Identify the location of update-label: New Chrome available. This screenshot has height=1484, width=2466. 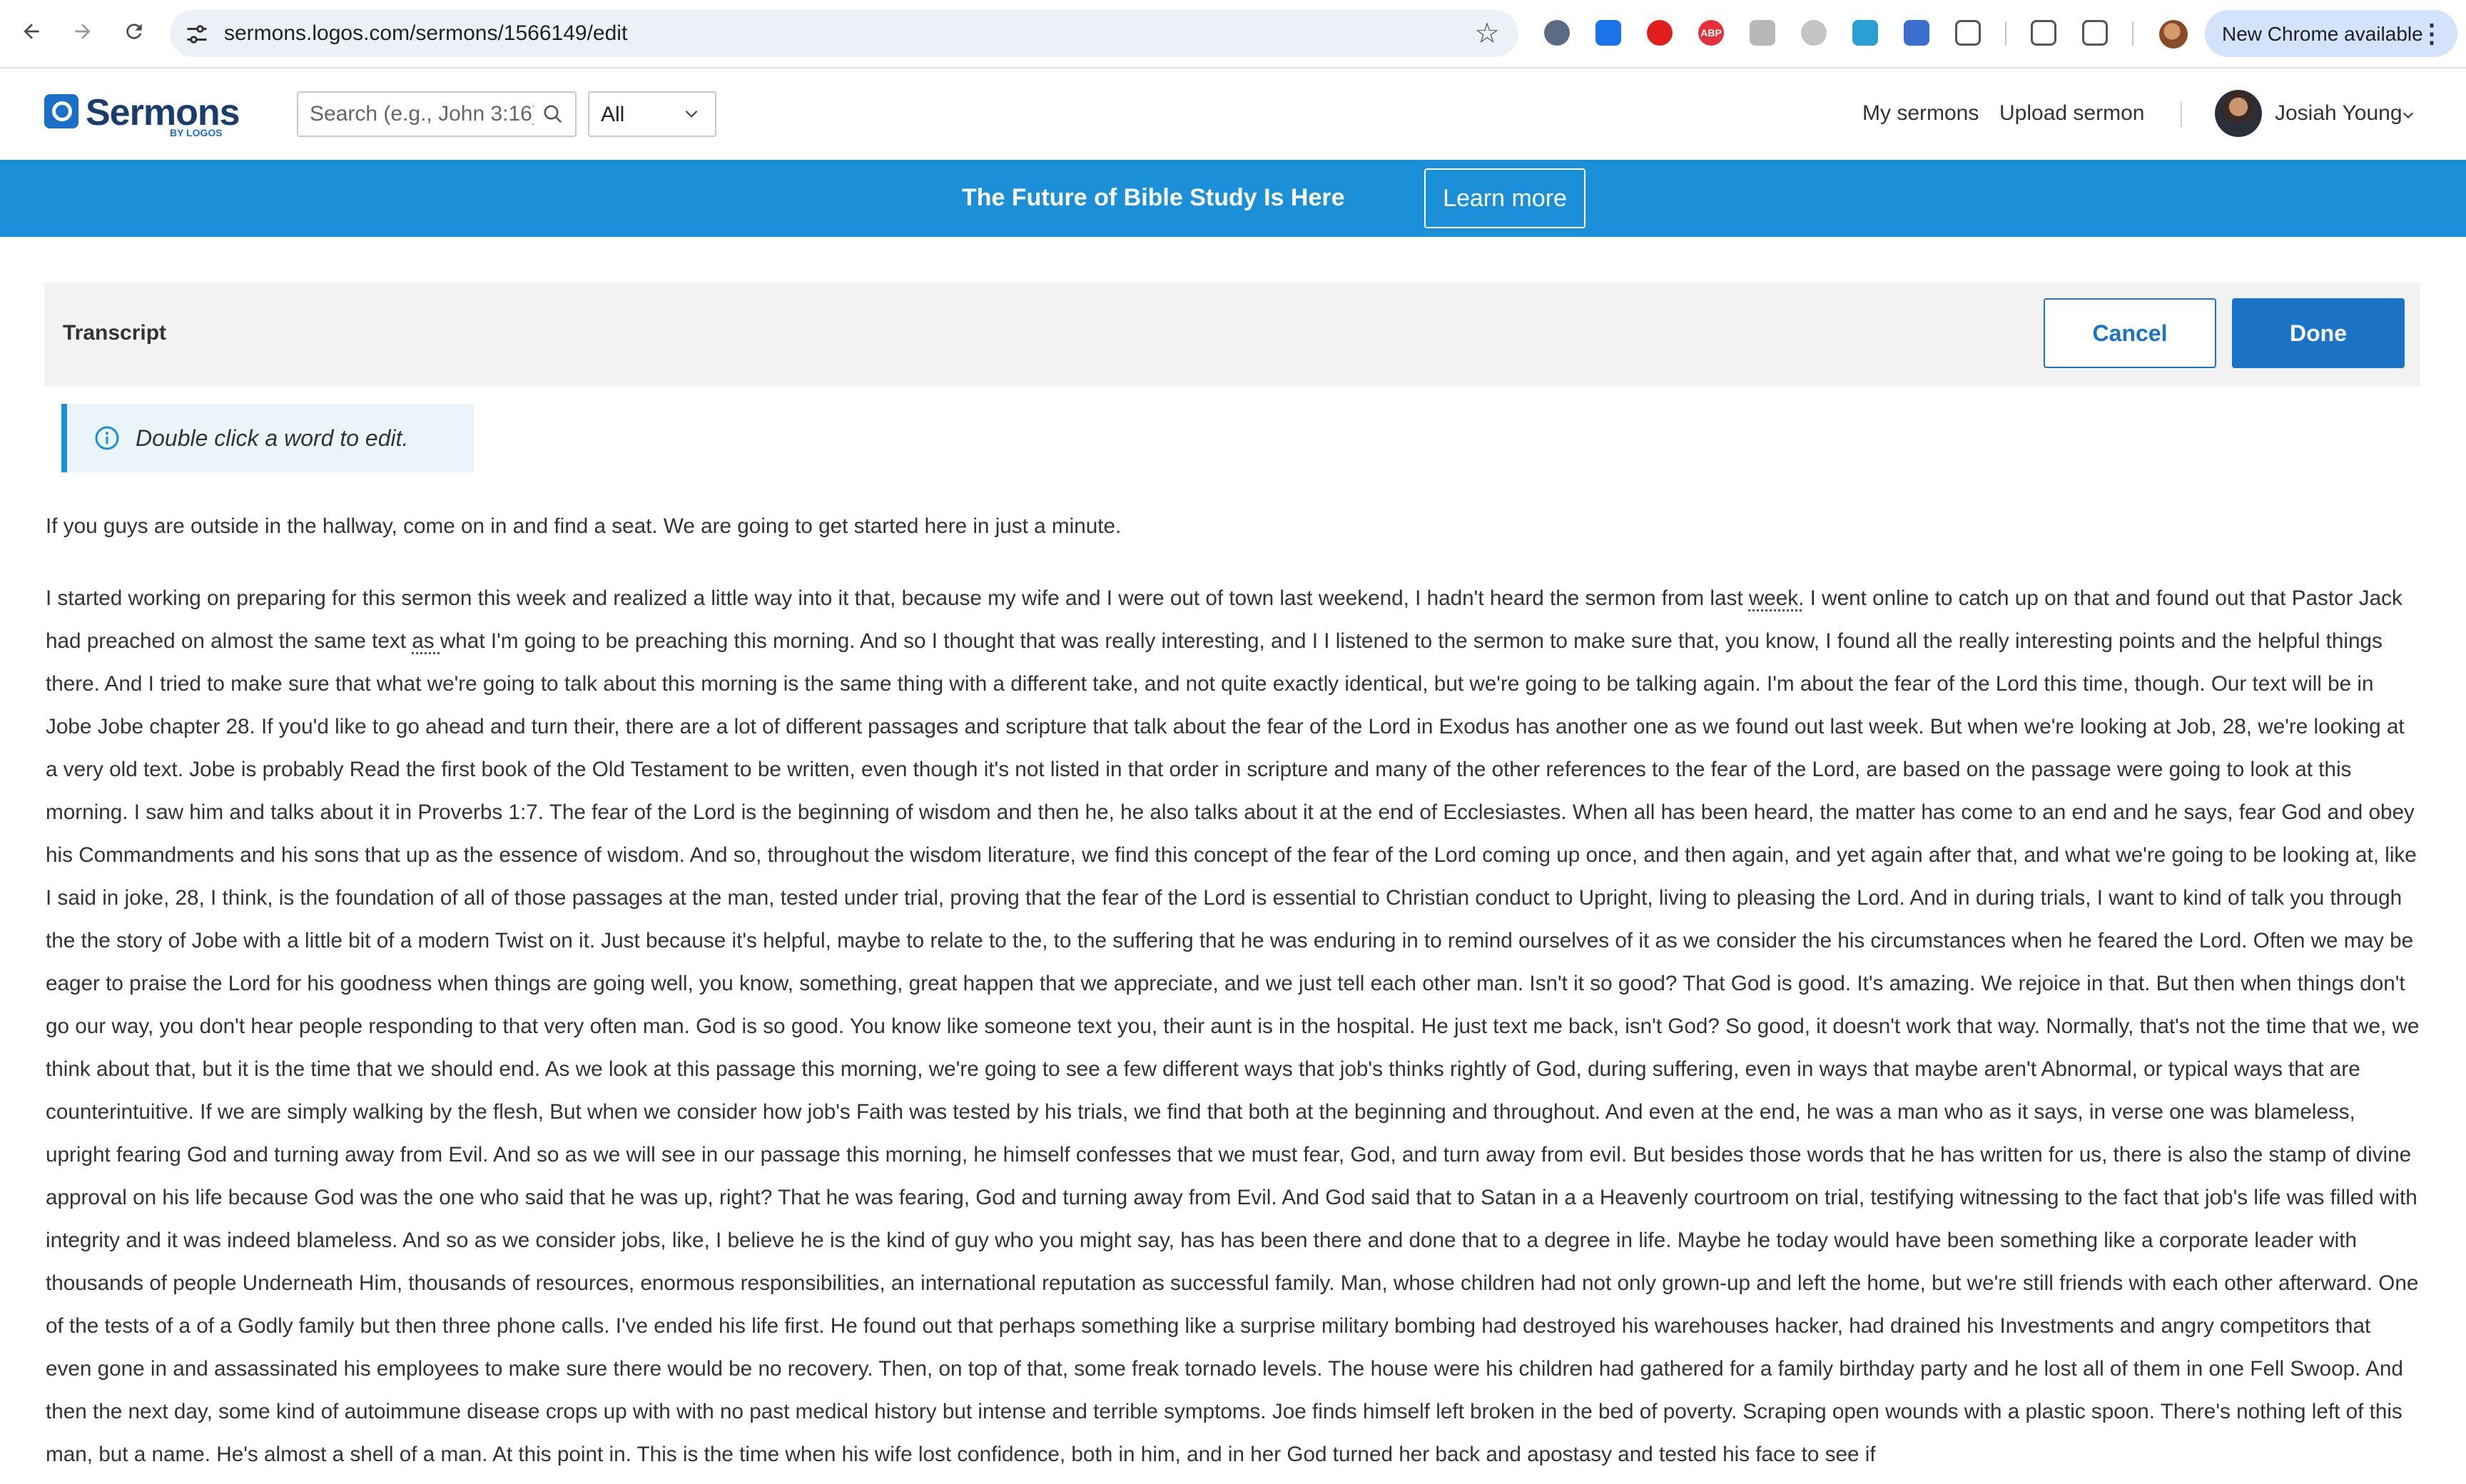
(2322, 34).